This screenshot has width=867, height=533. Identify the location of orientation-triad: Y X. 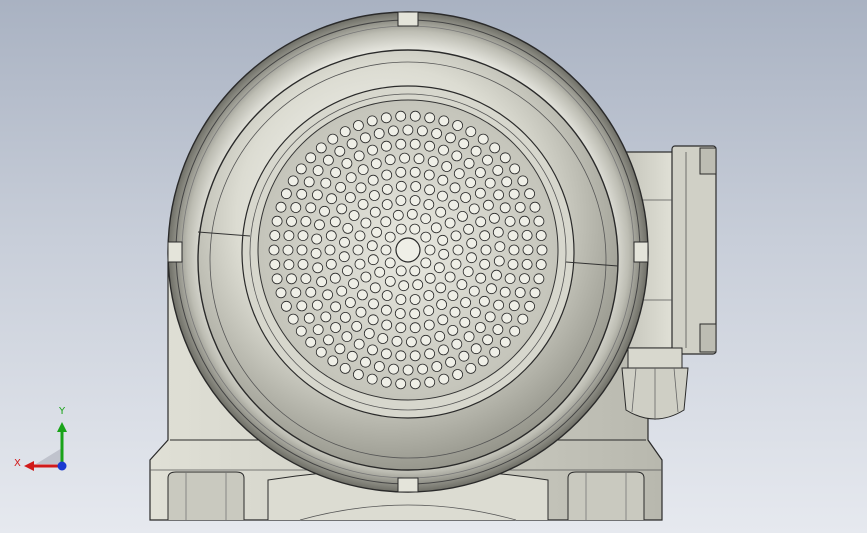
(47, 444).